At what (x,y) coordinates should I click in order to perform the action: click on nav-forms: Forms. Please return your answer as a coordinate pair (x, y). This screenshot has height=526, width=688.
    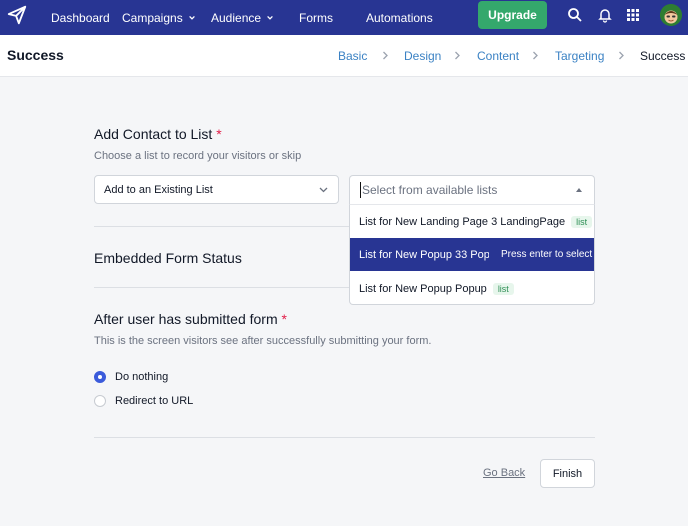
    Looking at the image, I should click on (316, 17).